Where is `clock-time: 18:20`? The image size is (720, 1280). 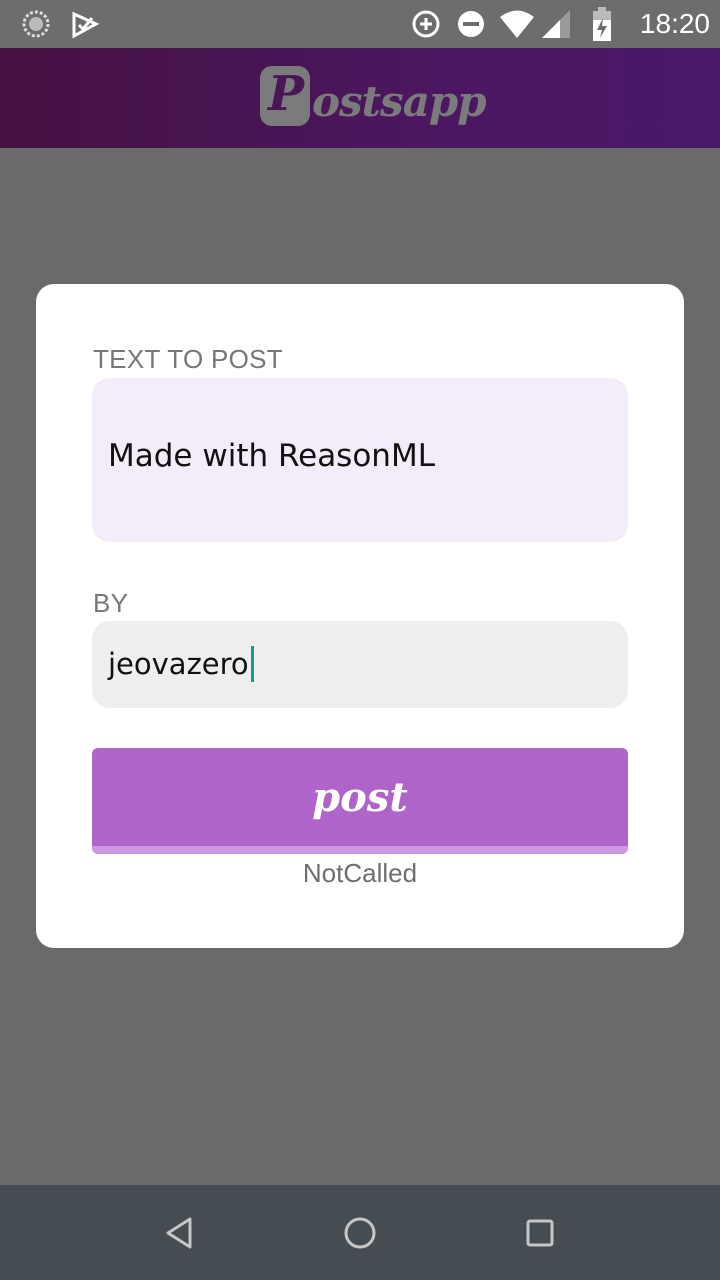 clock-time: 18:20 is located at coordinates (674, 23).